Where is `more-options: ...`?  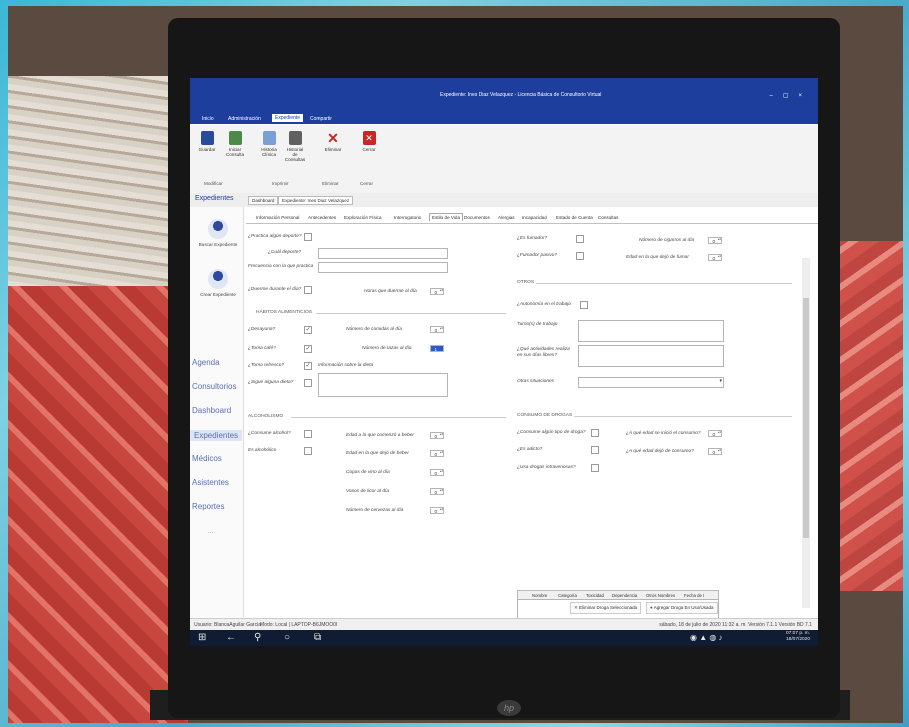 more-options: ... is located at coordinates (210, 532).